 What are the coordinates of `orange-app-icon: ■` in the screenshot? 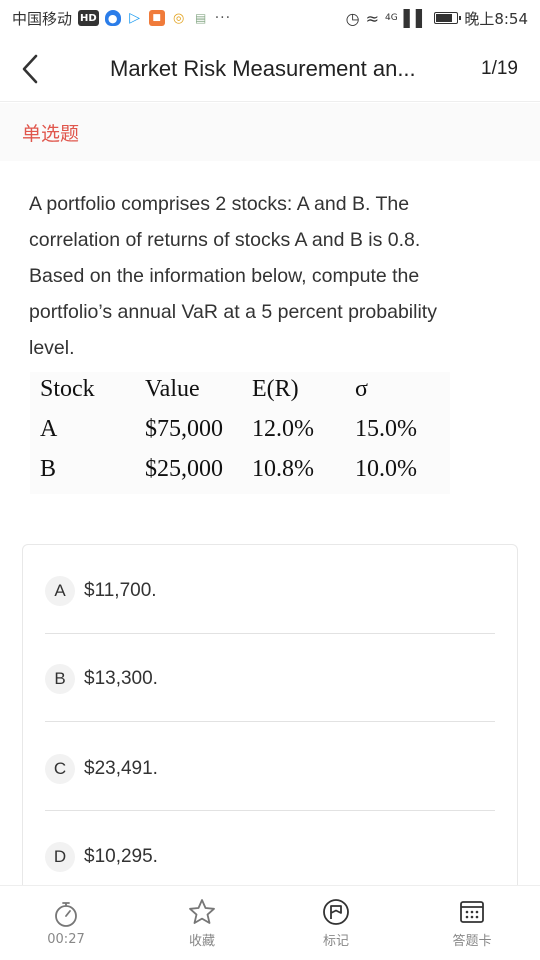 It's located at (156, 18).